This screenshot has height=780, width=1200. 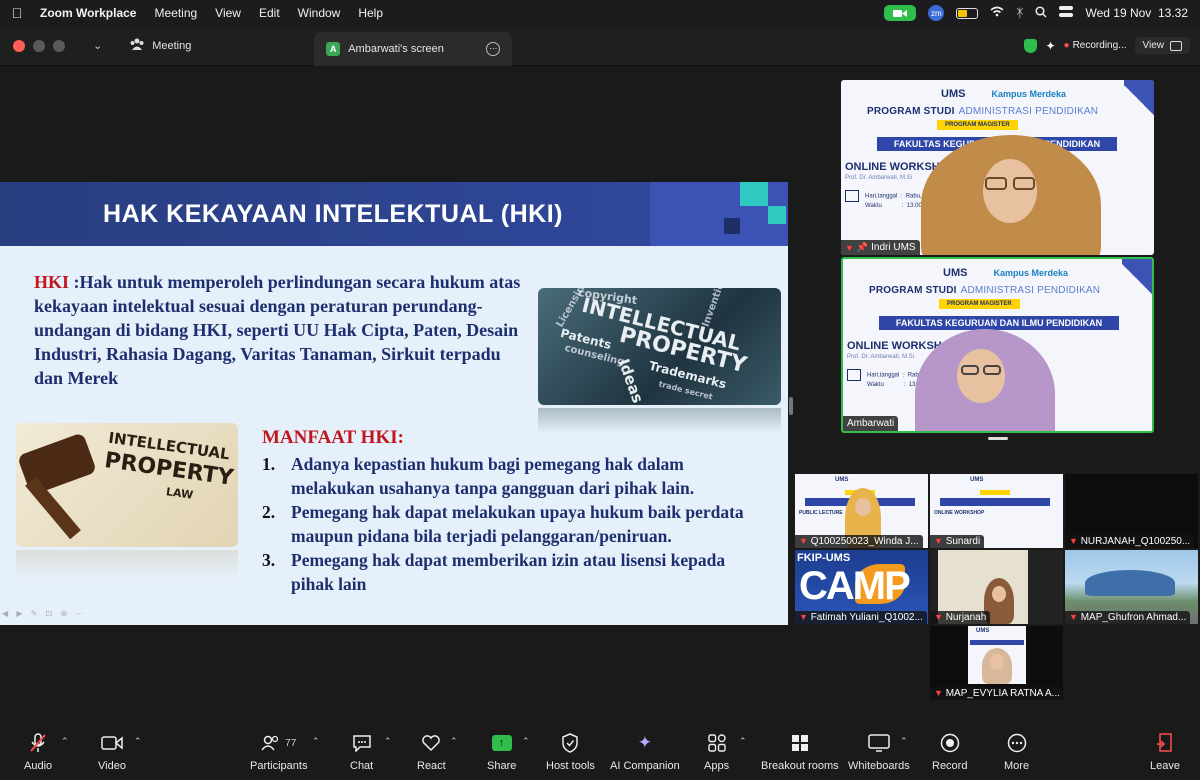 What do you see at coordinates (570, 751) in the screenshot?
I see `host-tools-button: Host tools` at bounding box center [570, 751].